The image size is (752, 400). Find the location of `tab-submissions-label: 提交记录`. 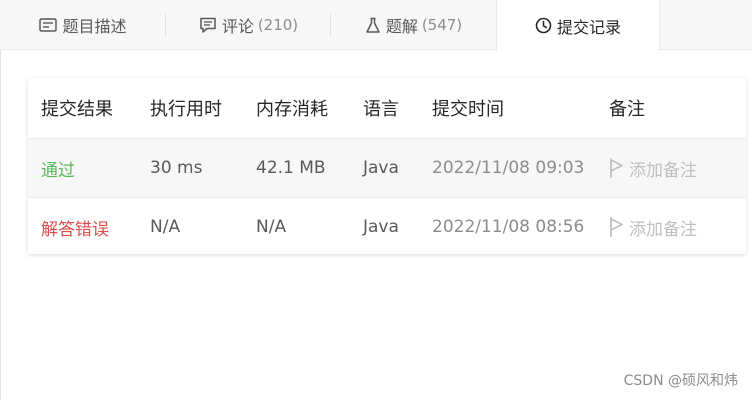

tab-submissions-label: 提交记录 is located at coordinates (588, 27).